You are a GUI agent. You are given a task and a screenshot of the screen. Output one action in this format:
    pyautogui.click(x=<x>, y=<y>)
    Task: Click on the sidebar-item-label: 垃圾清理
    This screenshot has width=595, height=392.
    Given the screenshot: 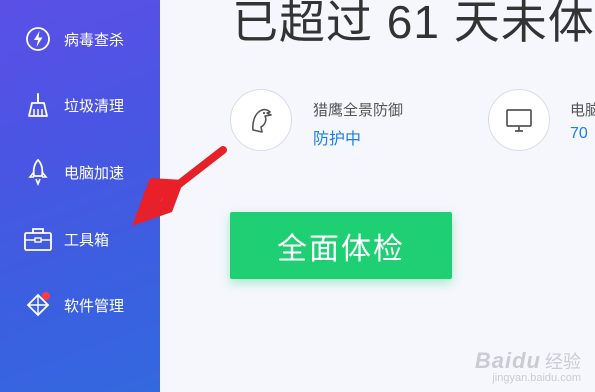 What is the action you would take?
    pyautogui.click(x=94, y=106)
    